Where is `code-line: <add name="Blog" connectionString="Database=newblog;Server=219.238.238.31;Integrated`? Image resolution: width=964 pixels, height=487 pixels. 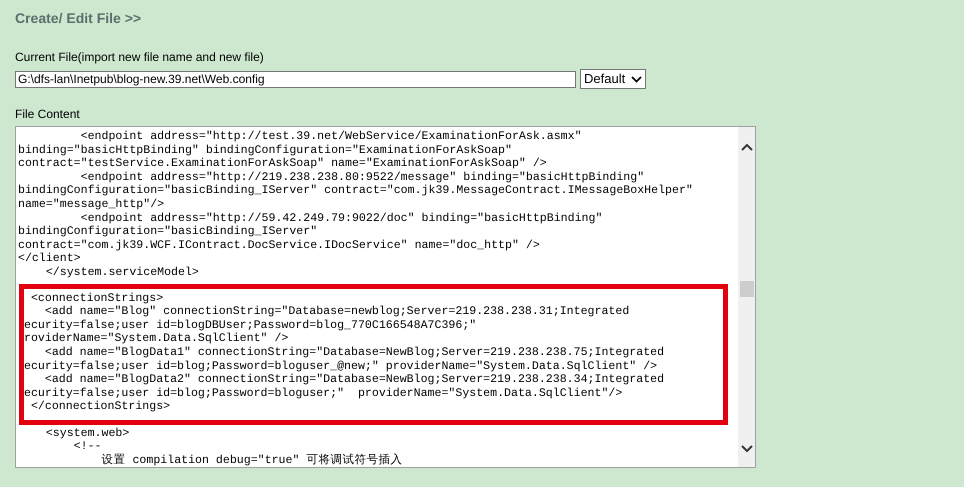 code-line: <add name="Blog" connectionString="Database=newblog;Server=219.238.238.31;Integrated is located at coordinates (337, 312).